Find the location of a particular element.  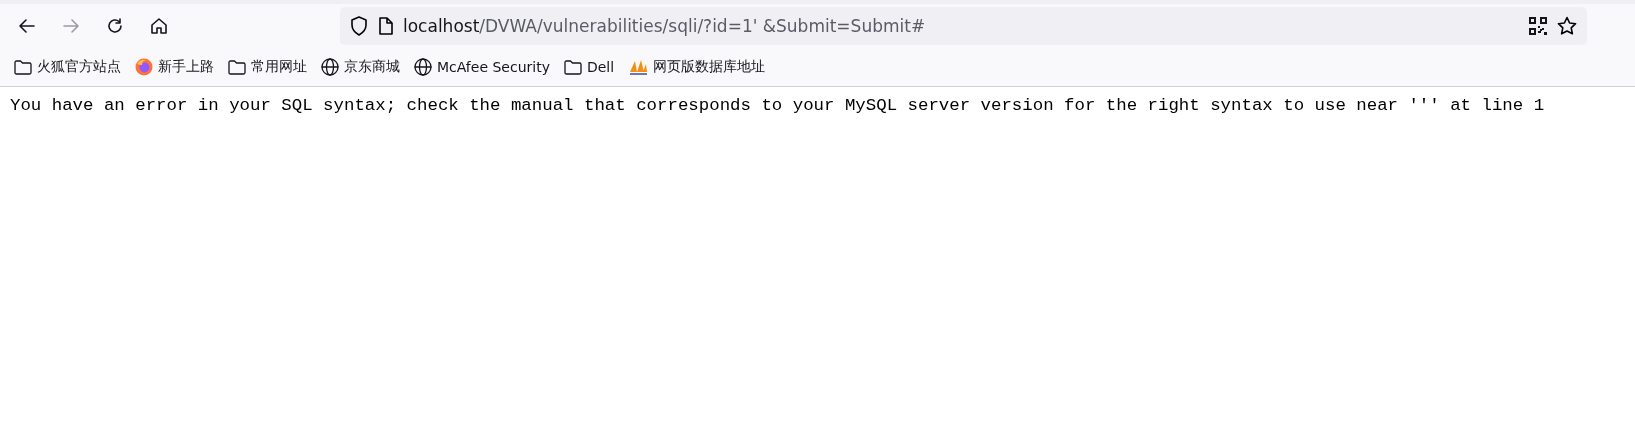

bookmark-item: 常用网址 is located at coordinates (267, 67).